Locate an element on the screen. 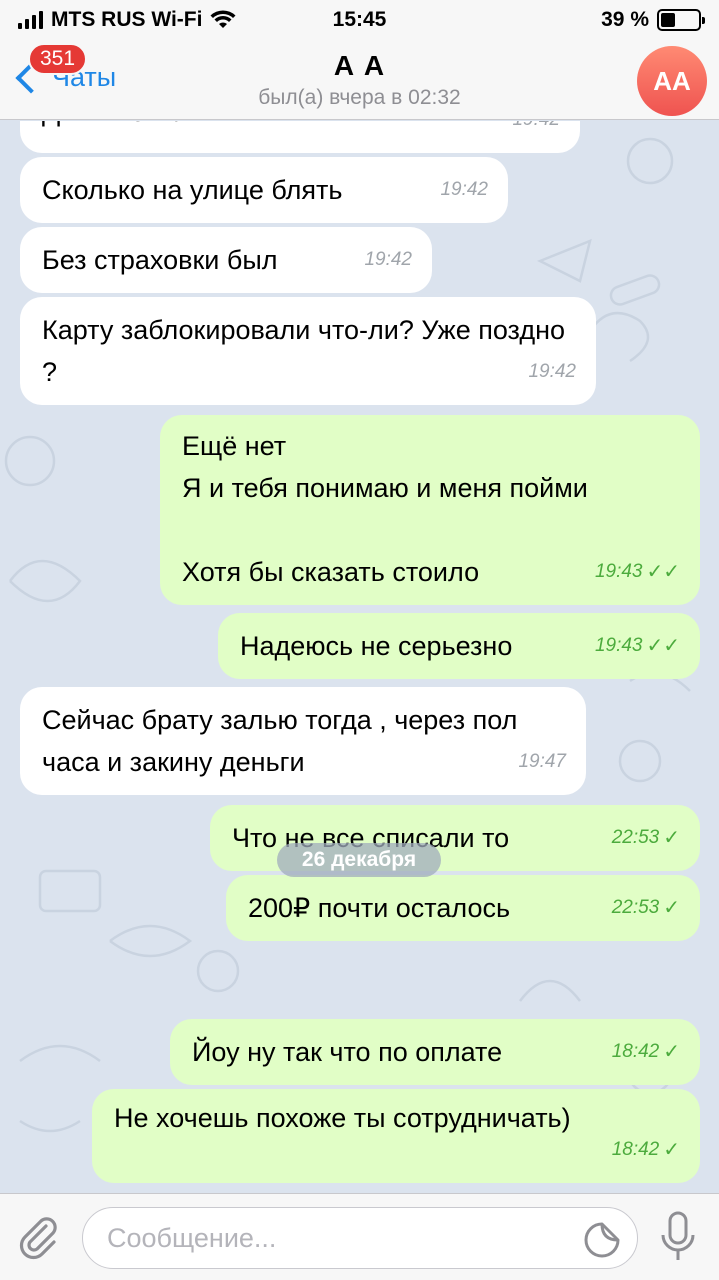 The height and width of the screenshot is (1280, 719). message-text: Д Т Т понял is located at coordinates (256, 127).